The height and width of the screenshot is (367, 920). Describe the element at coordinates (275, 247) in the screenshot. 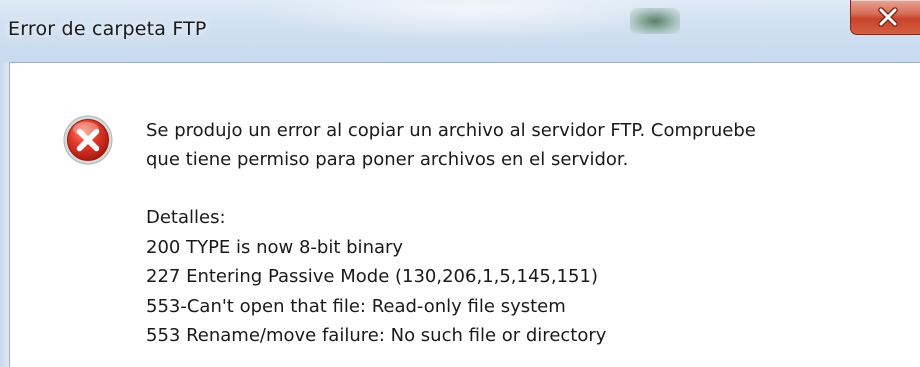

I see `details-line: 200 TYPE is now 8-bit binary` at that location.